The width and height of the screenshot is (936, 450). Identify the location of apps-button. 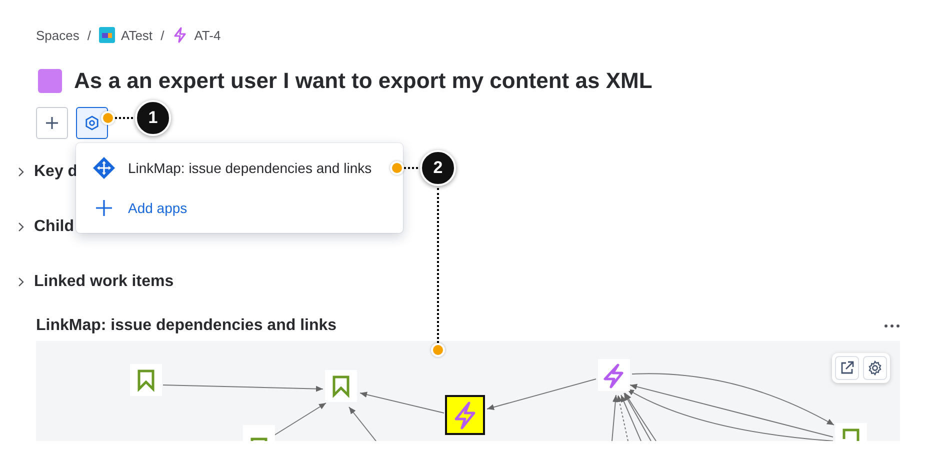
(92, 123).